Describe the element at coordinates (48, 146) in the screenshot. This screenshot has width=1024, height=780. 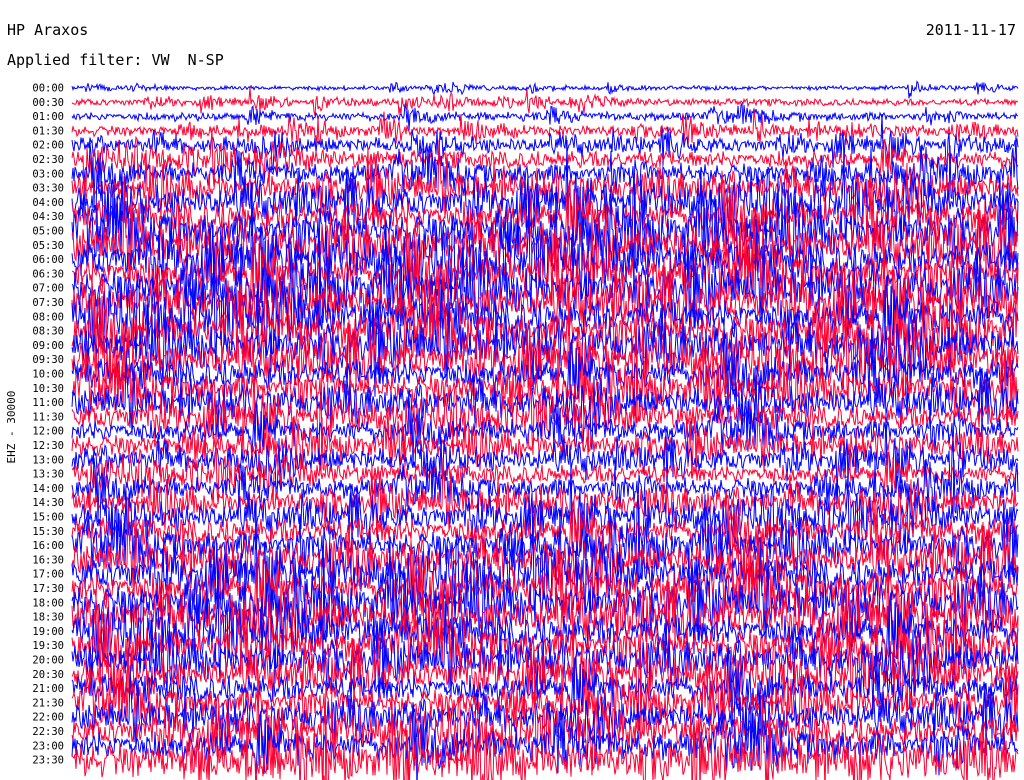
I see `row-label-0200: 02:00` at that location.